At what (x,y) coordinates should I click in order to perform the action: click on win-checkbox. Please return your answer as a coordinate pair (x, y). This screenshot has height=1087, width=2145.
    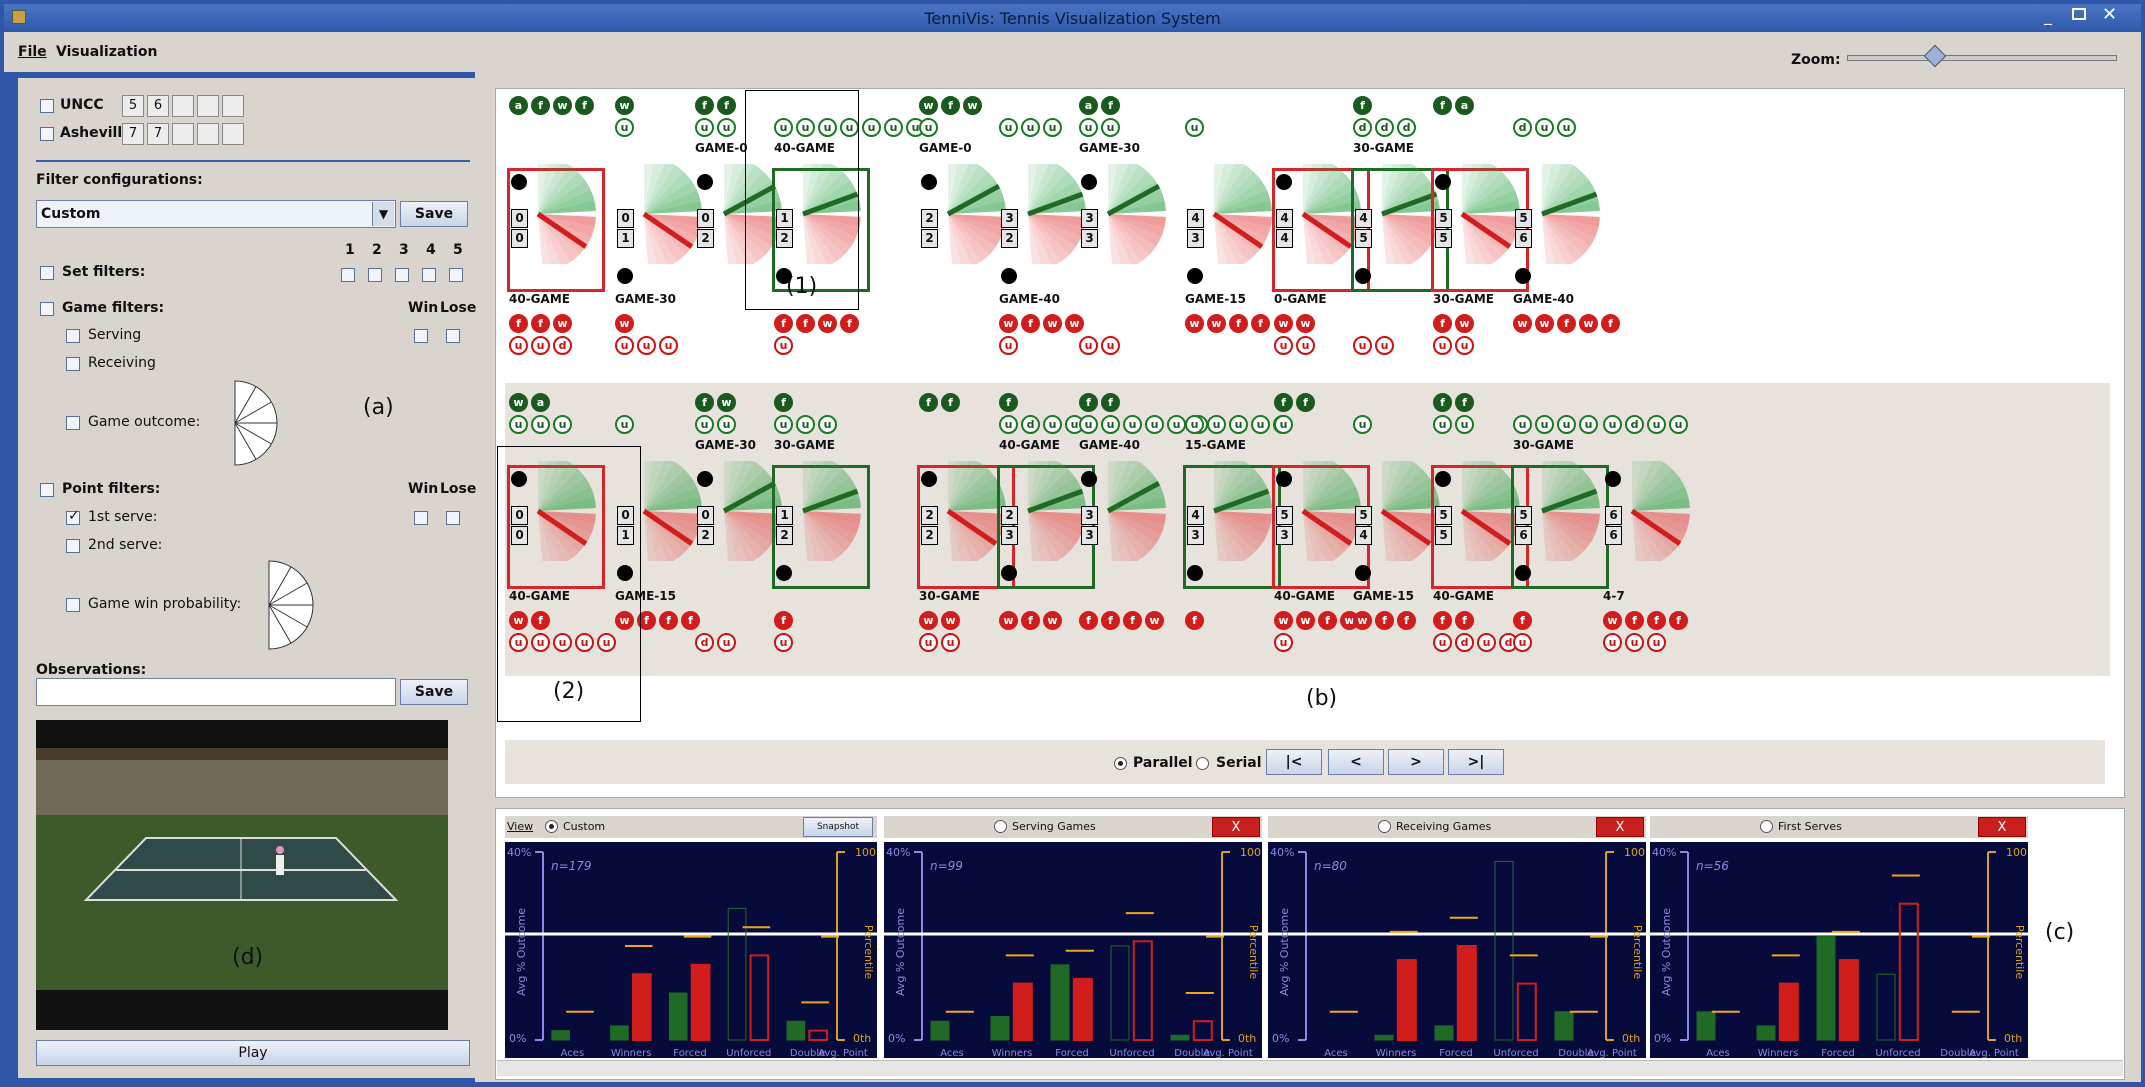
    Looking at the image, I should click on (421, 336).